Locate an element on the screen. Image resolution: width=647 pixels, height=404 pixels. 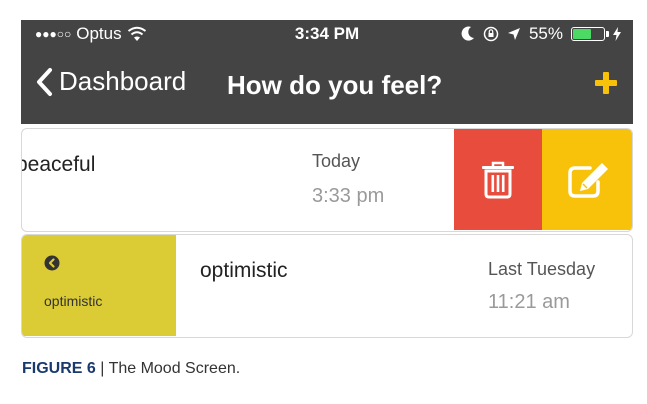
figure-caption: FIGURE 6 | The Mood Screen. is located at coordinates (131, 369).